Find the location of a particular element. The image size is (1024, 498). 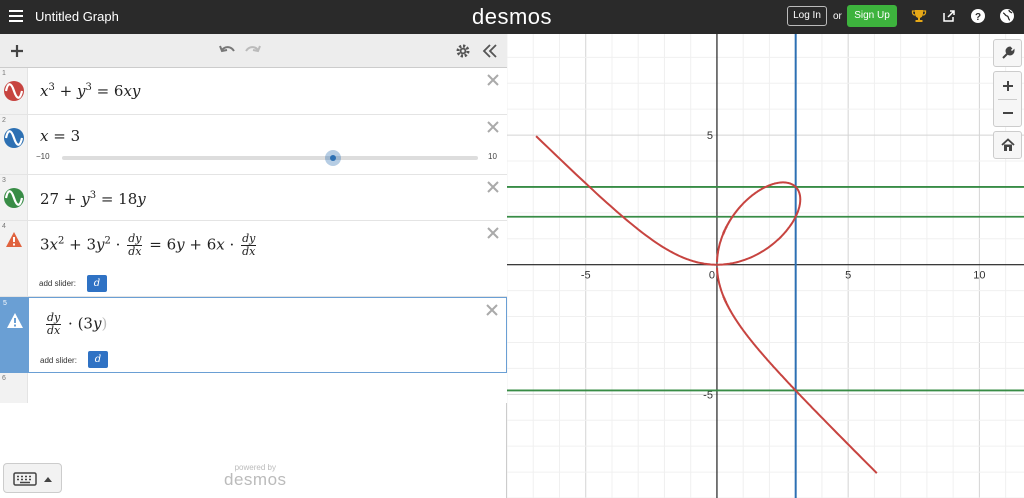

expression-math: x = 3 is located at coordinates (60, 136).